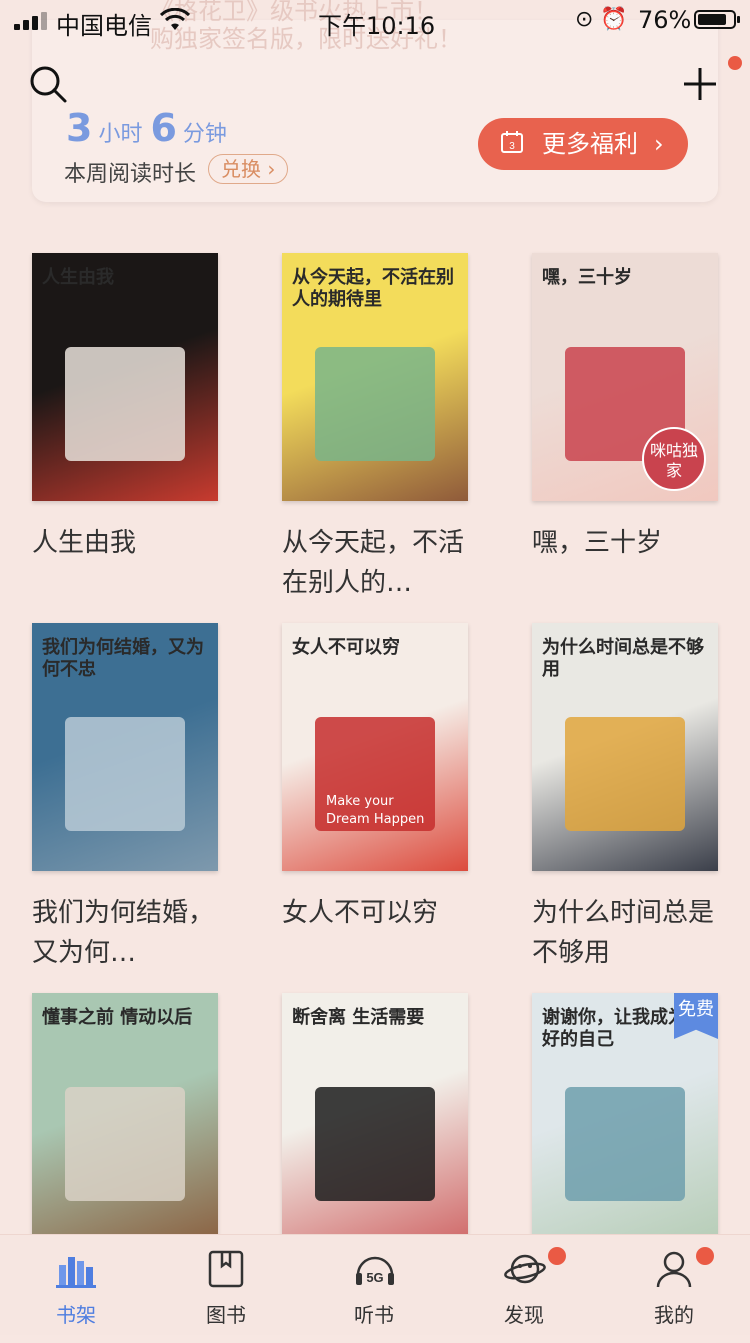 Image resolution: width=750 pixels, height=1343 pixels. What do you see at coordinates (375, 810) in the screenshot?
I see `cover-wallet-text: Make your Dream Happen` at bounding box center [375, 810].